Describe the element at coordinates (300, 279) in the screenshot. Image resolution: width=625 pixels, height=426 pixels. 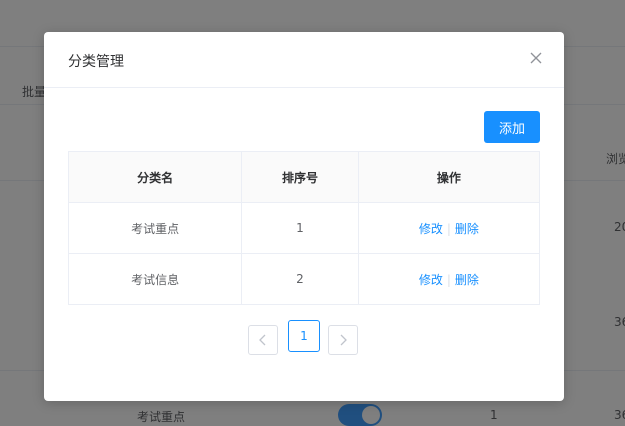
I see `cell-sort-order: 2` at that location.